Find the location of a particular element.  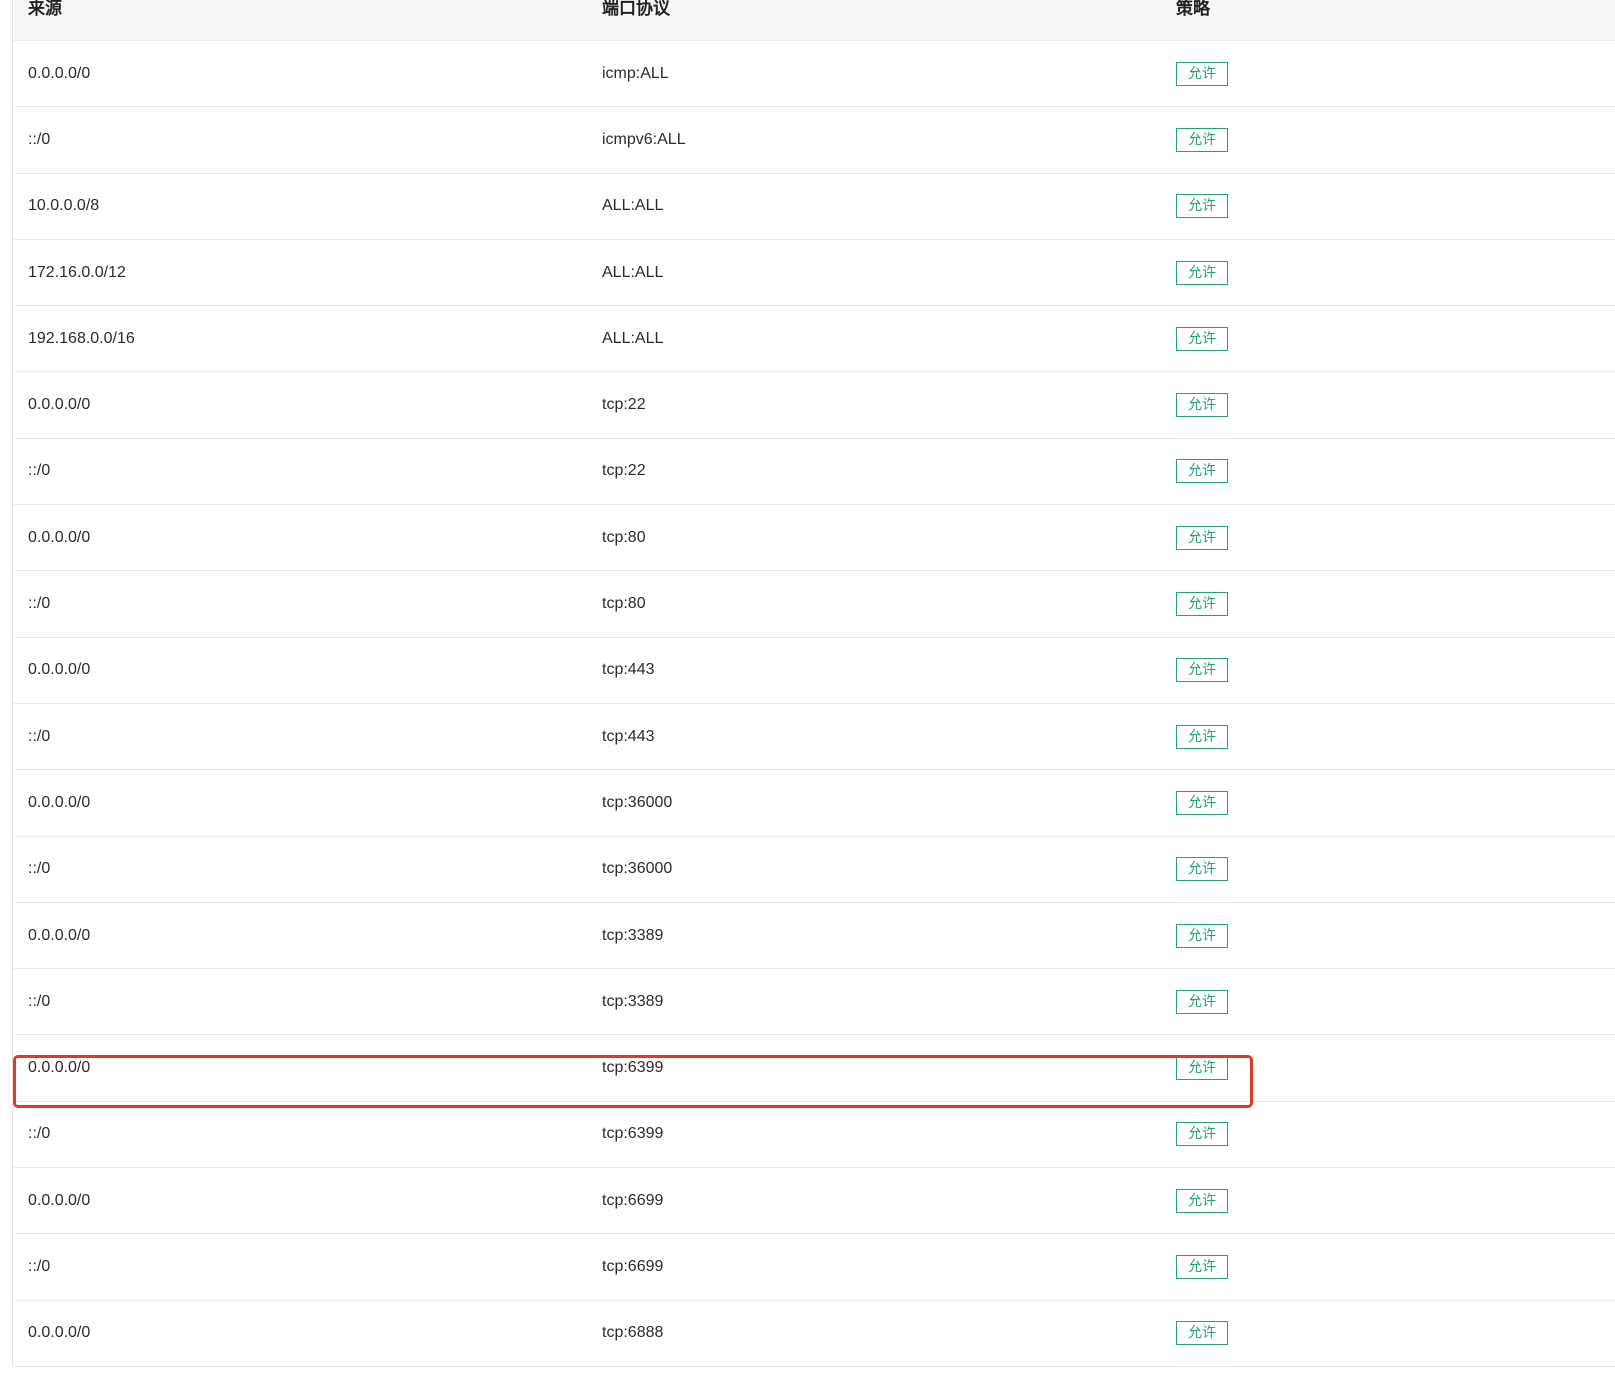

table-row: ::/0 icmpv6:ALL 允许 is located at coordinates (814, 140).